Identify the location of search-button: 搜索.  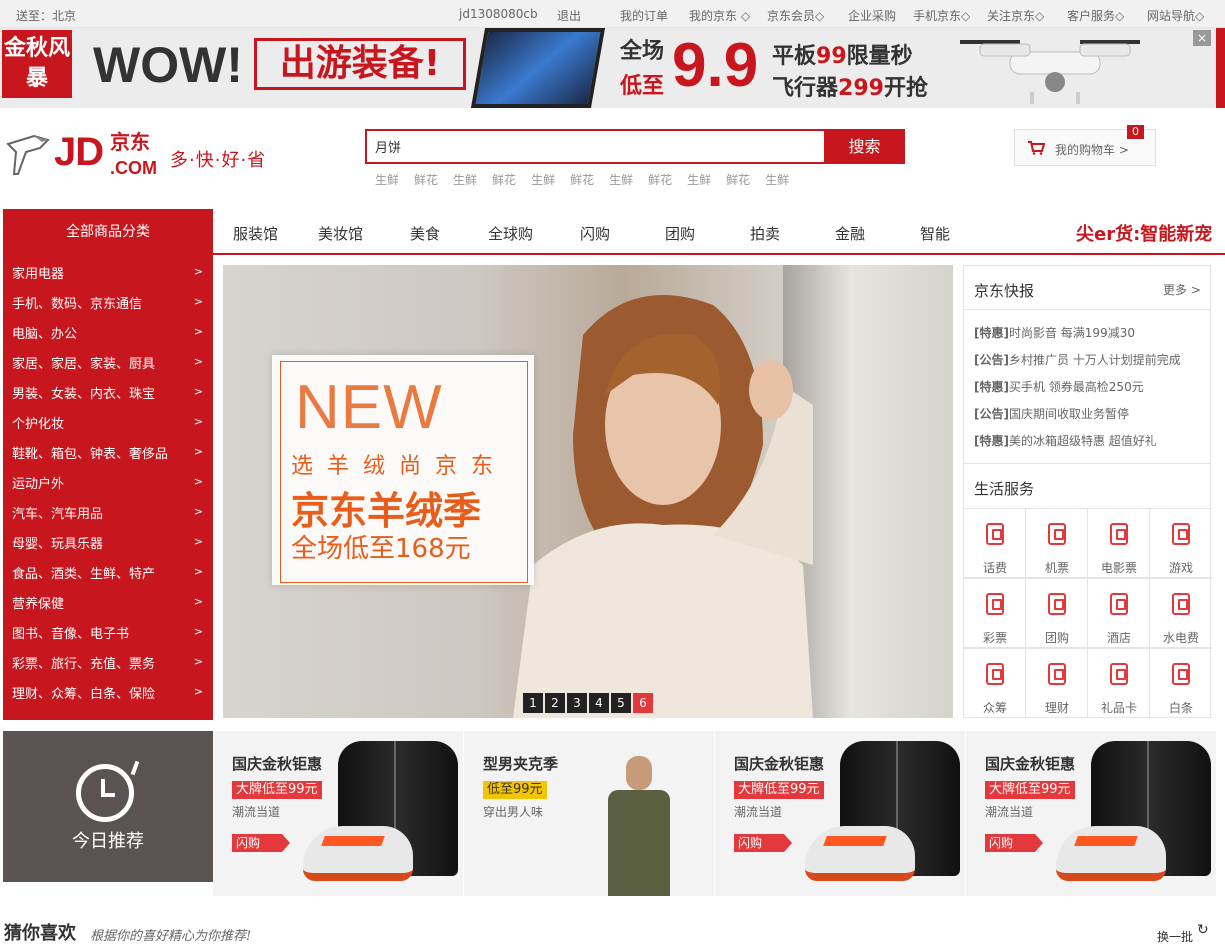
(864, 146).